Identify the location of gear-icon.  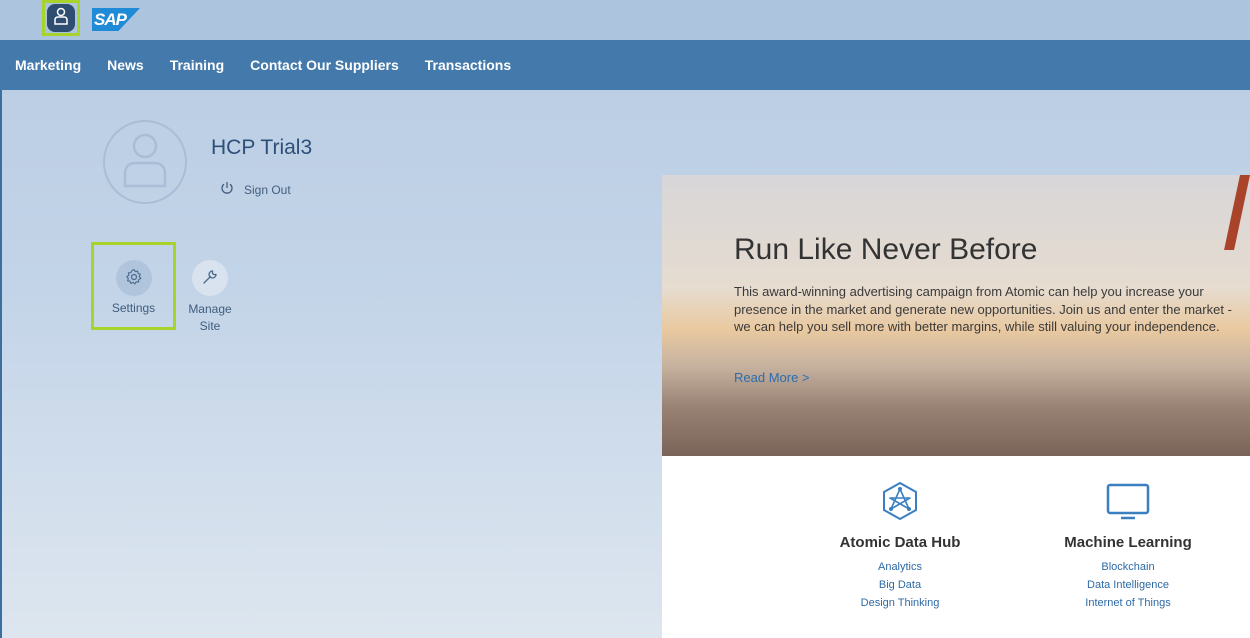
(134, 278).